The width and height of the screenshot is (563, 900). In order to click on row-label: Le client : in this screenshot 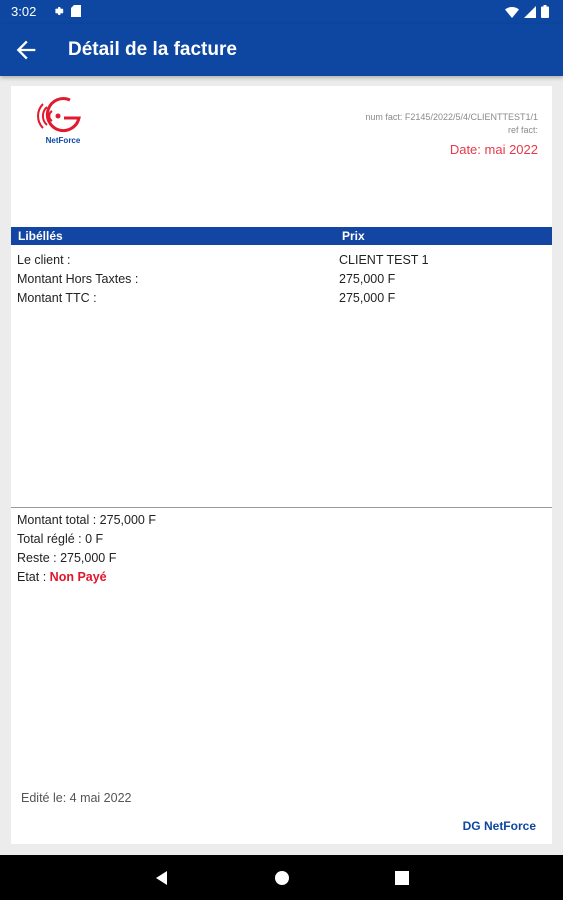, I will do `click(44, 260)`.